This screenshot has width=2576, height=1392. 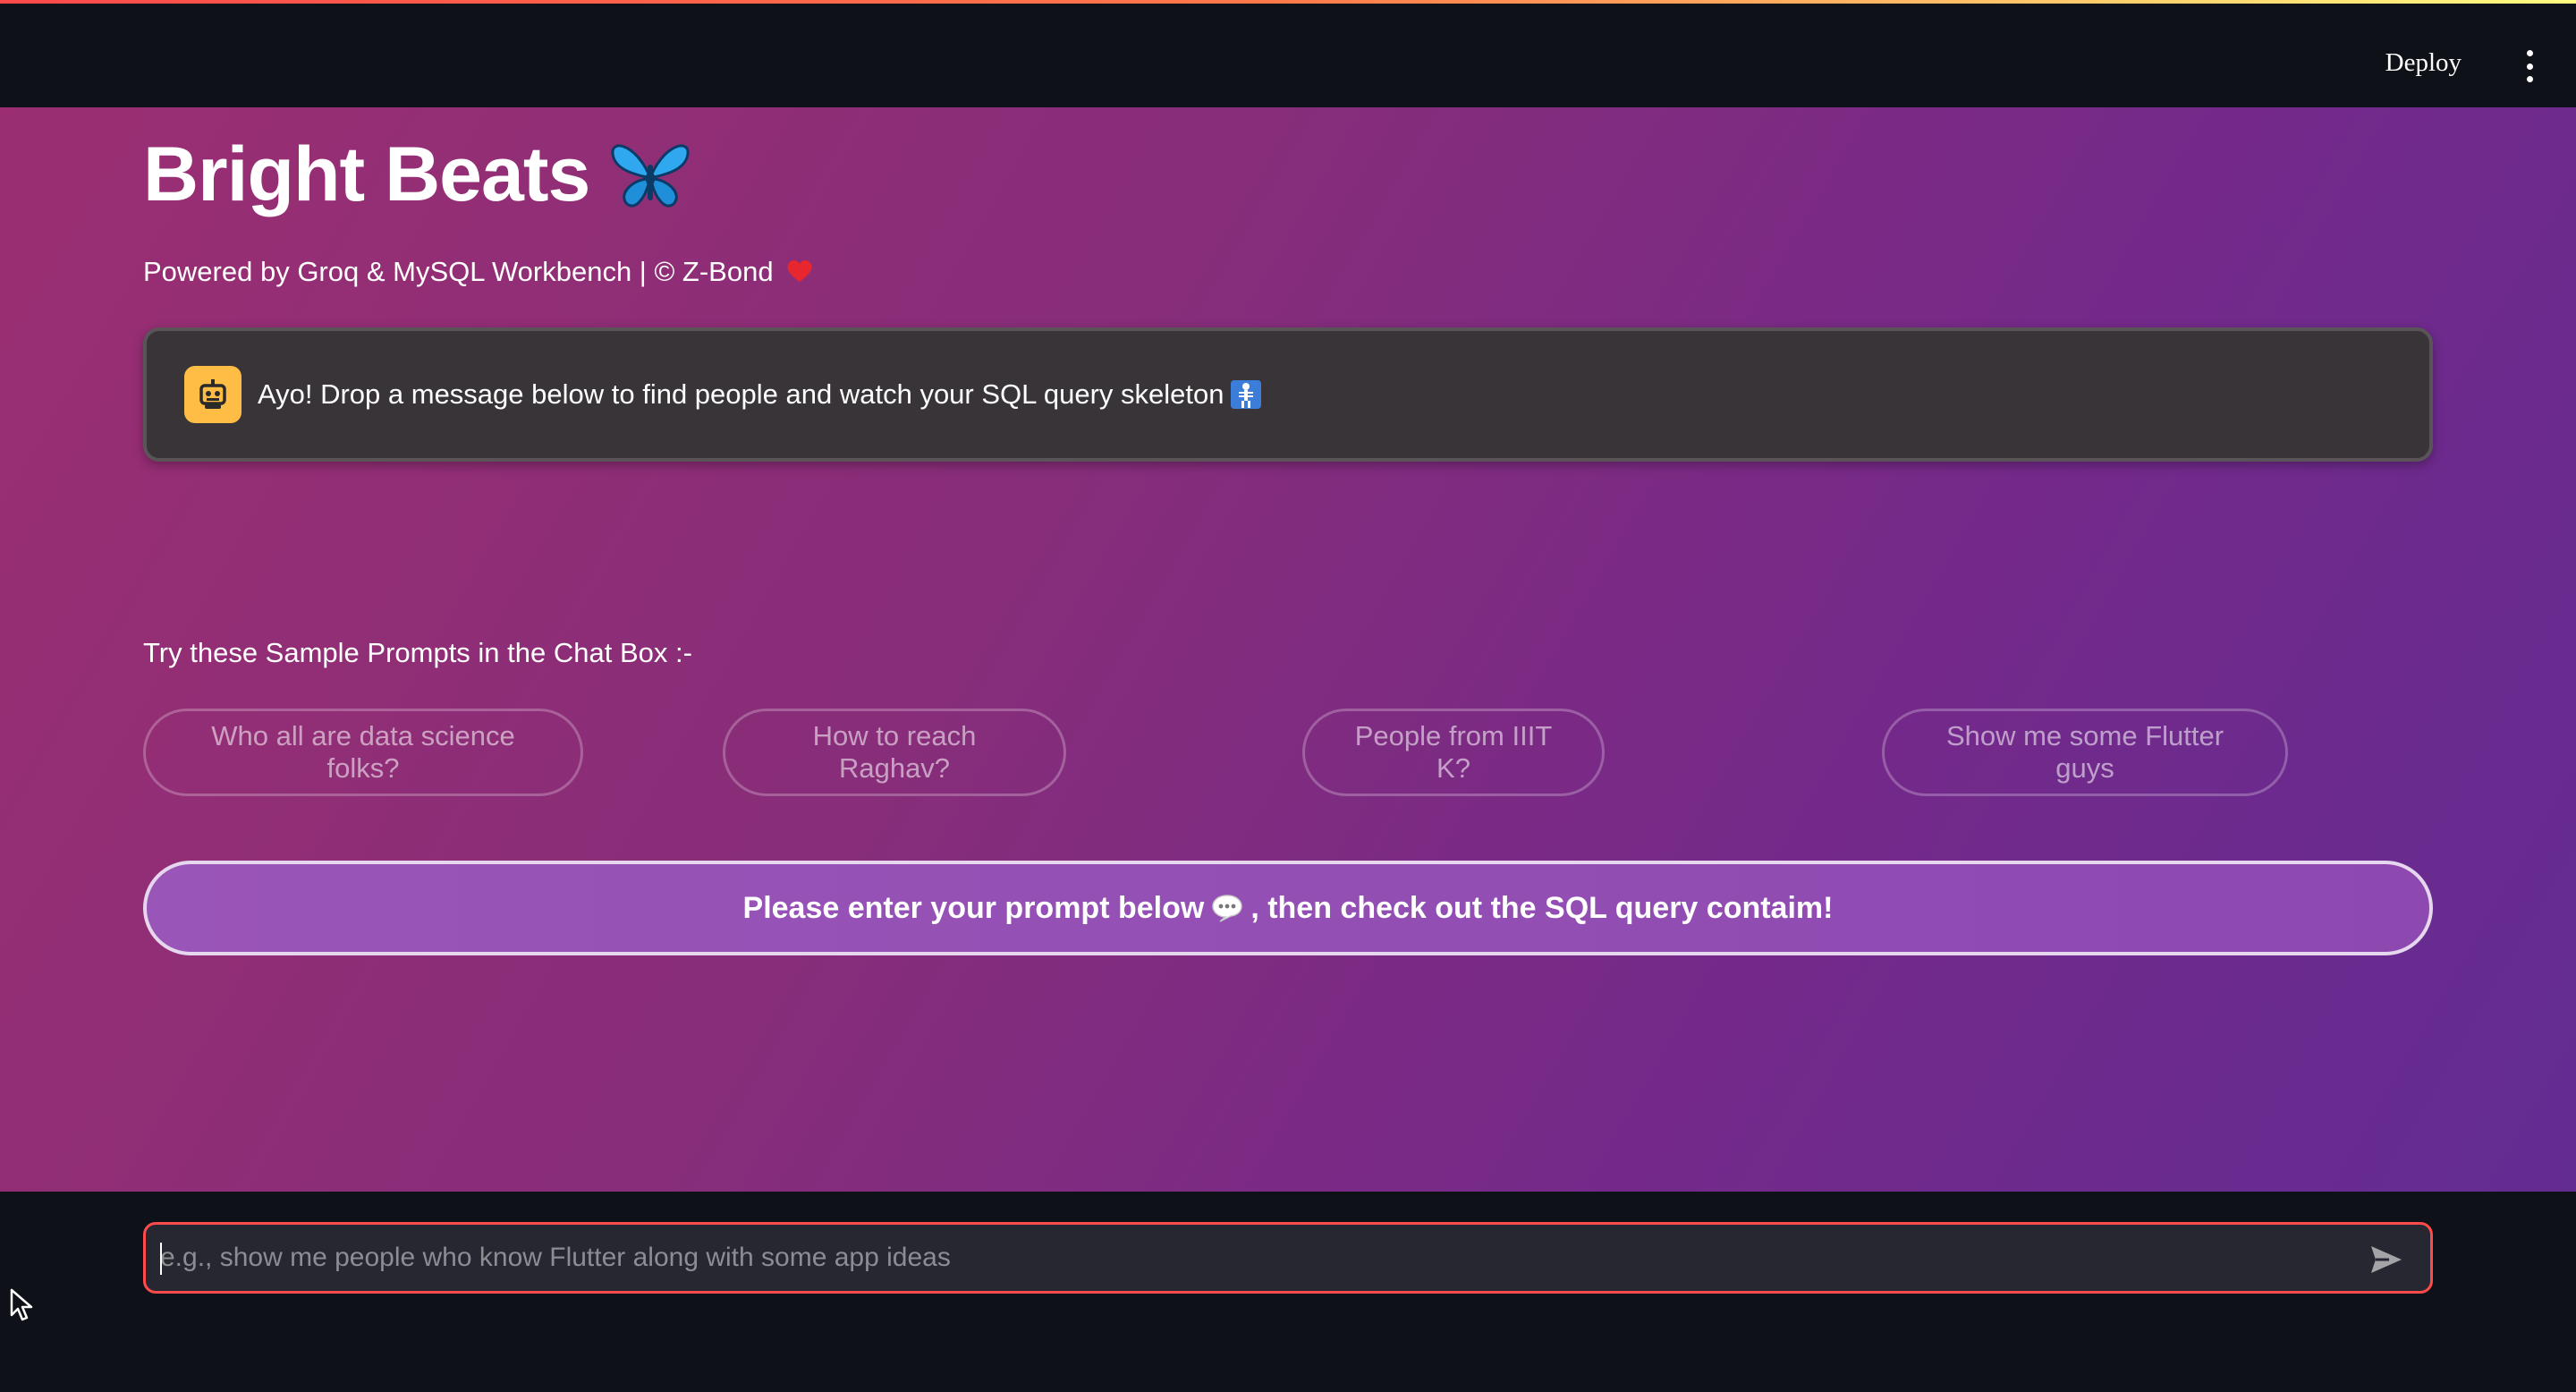 What do you see at coordinates (2423, 63) in the screenshot?
I see `deploy-button: Deploy` at bounding box center [2423, 63].